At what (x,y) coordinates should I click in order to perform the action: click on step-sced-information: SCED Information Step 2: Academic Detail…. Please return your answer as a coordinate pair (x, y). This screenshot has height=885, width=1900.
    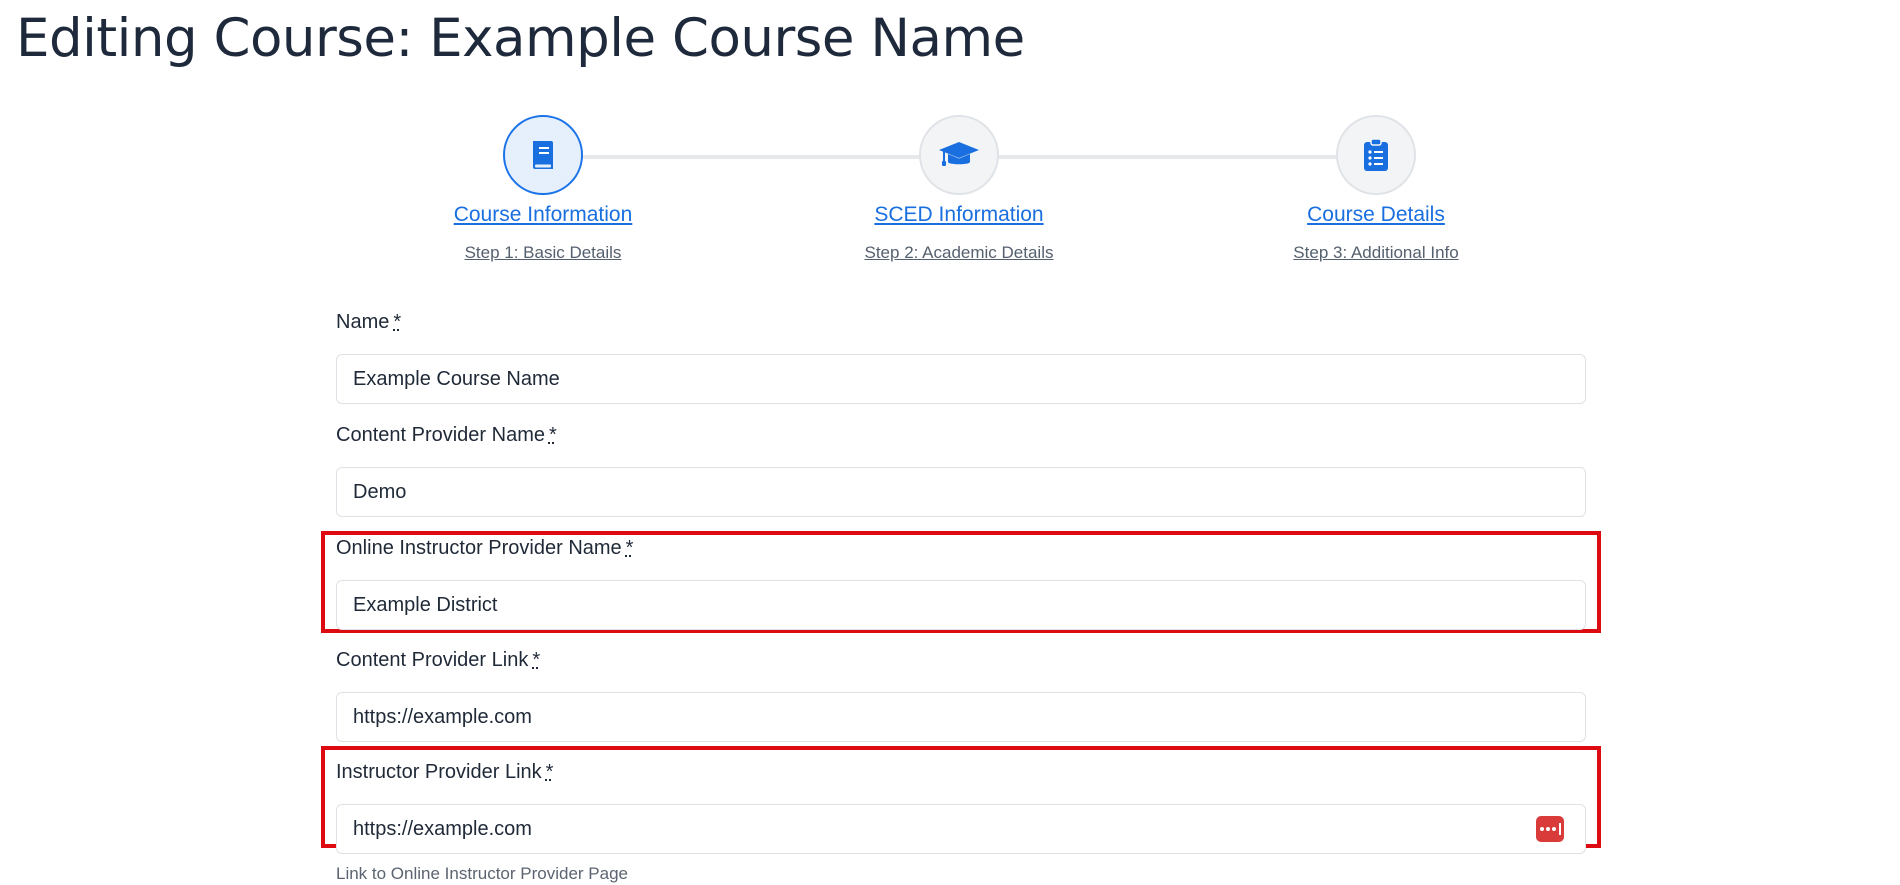
    Looking at the image, I should click on (959, 189).